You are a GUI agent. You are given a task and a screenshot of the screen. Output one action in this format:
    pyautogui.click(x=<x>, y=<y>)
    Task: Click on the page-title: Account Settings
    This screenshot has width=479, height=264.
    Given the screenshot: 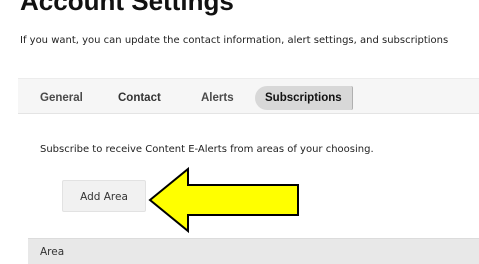 What is the action you would take?
    pyautogui.click(x=127, y=8)
    